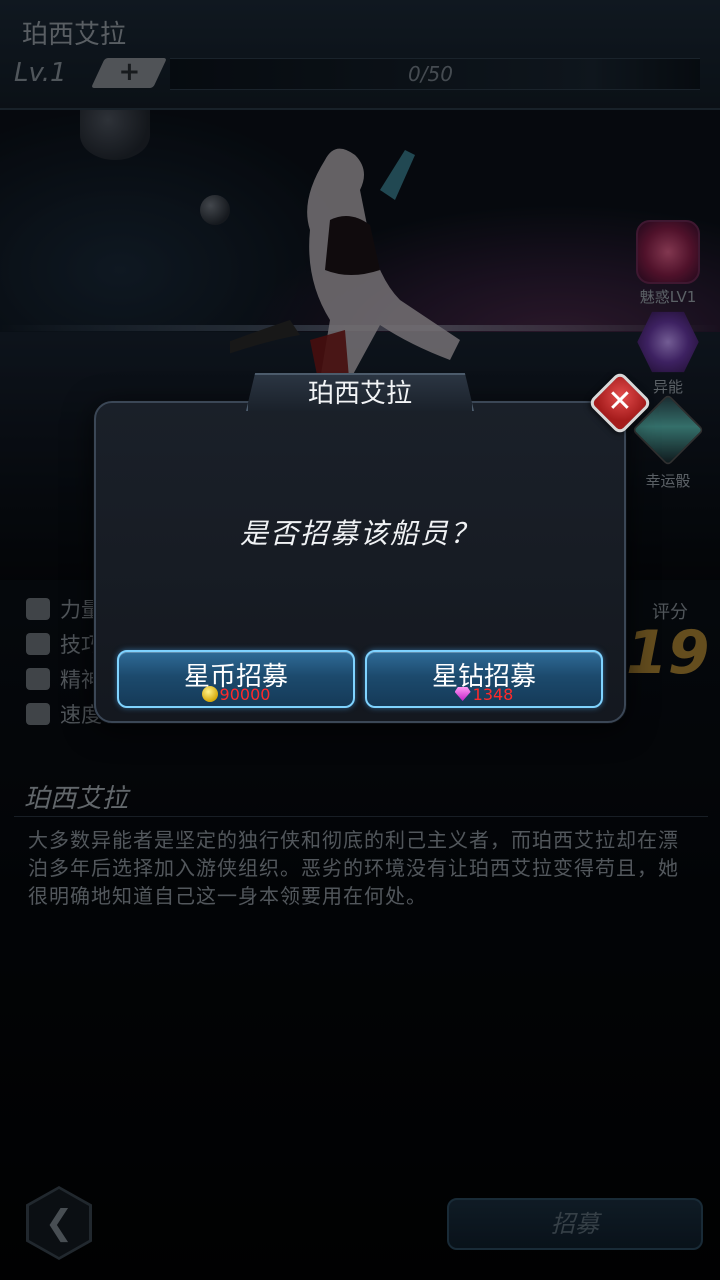 This screenshot has width=720, height=1280. Describe the element at coordinates (359, 533) in the screenshot. I see `dialog-question: 是否招募该船员？` at that location.